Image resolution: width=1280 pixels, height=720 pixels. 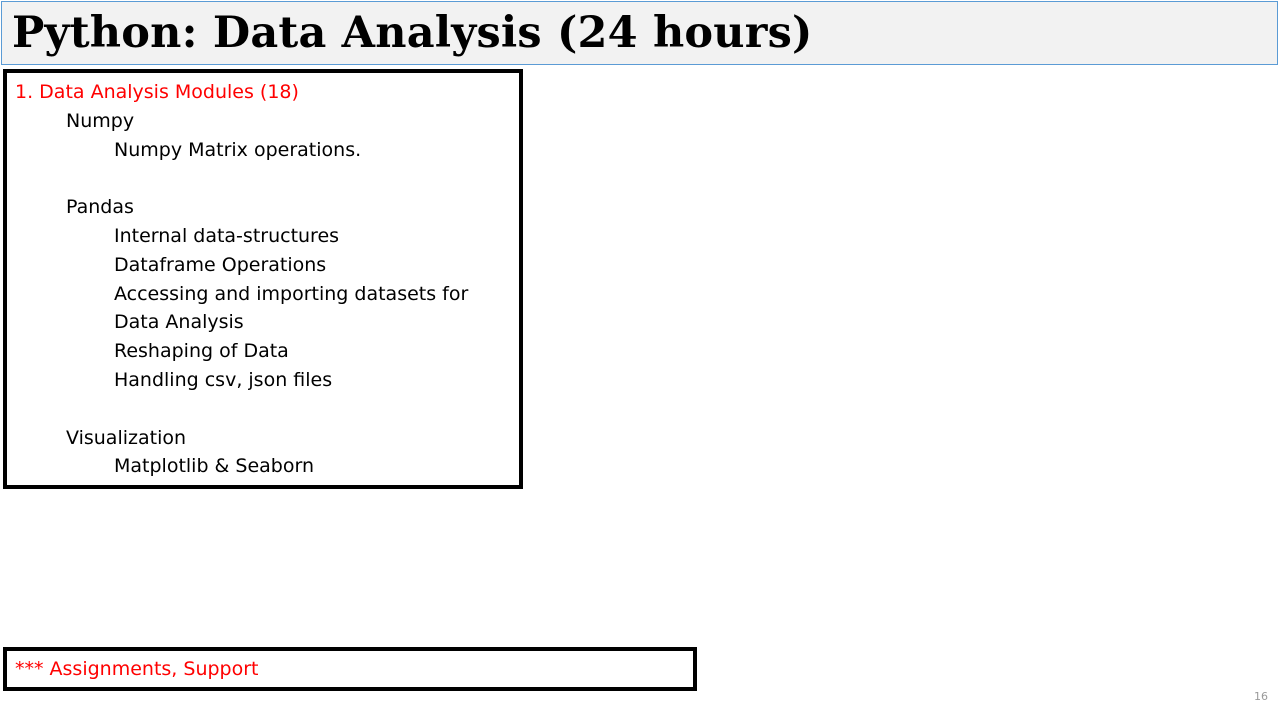 I want to click on section-pandas: Pandas, so click(x=100, y=207).